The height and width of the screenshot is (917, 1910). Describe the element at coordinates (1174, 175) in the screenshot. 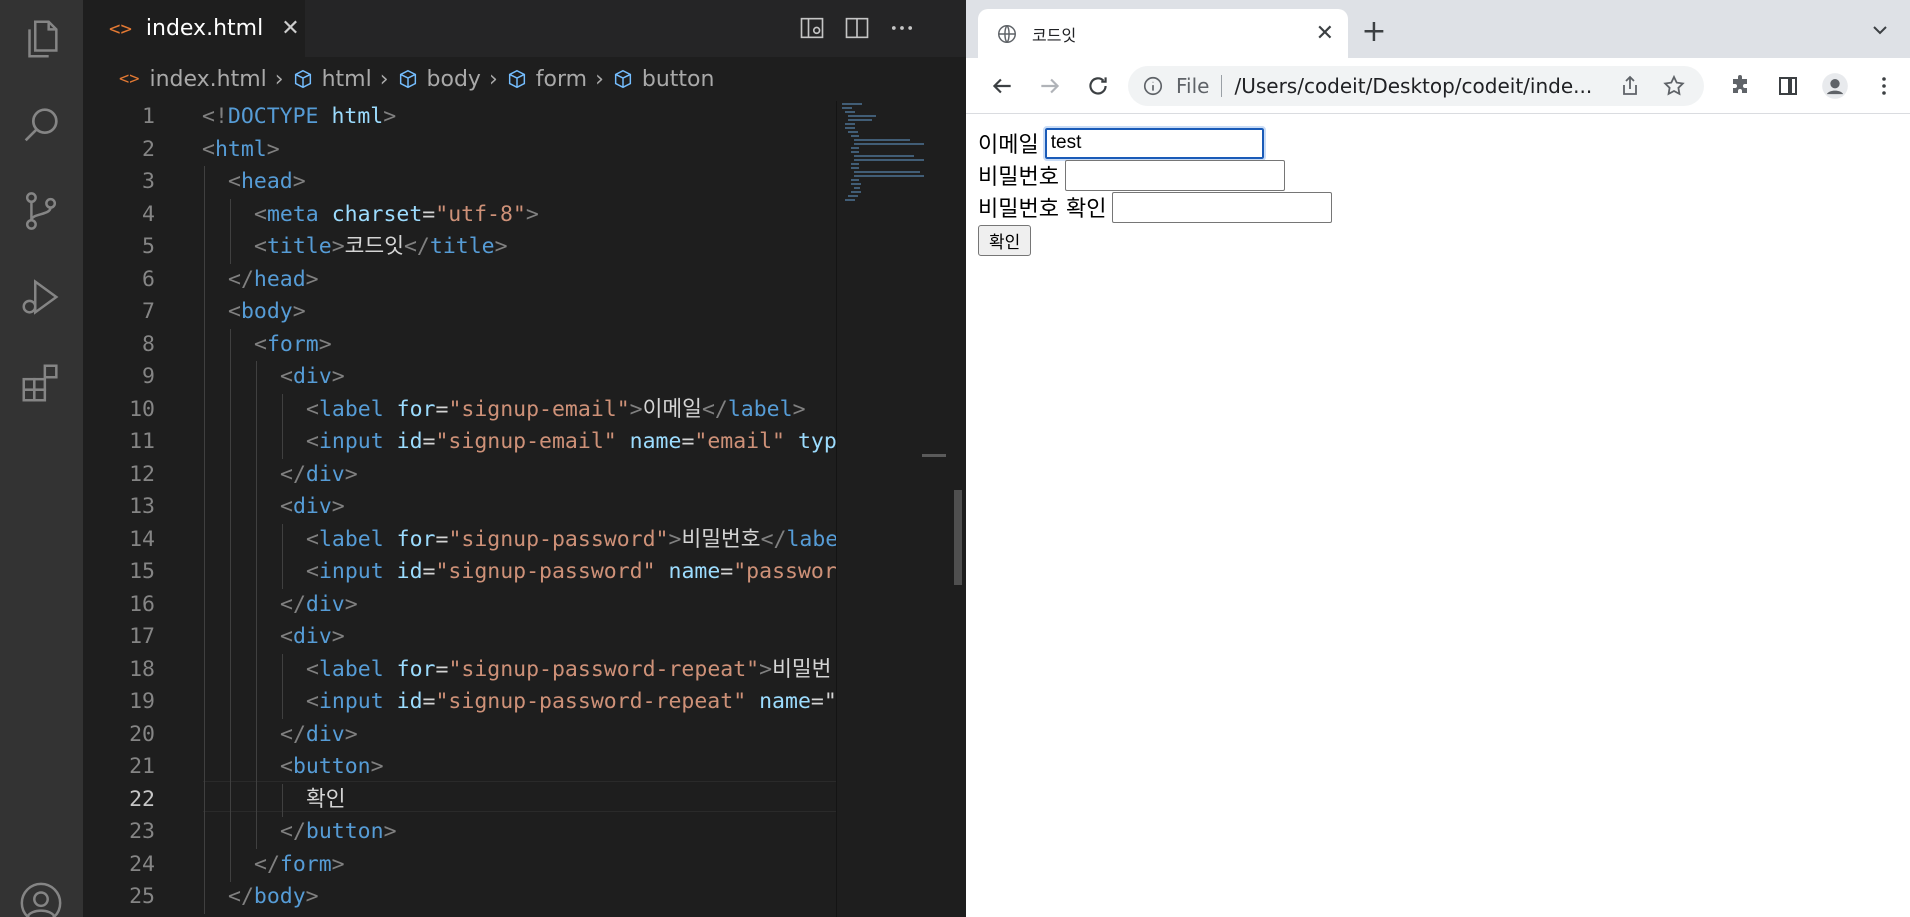

I see `password-field` at that location.